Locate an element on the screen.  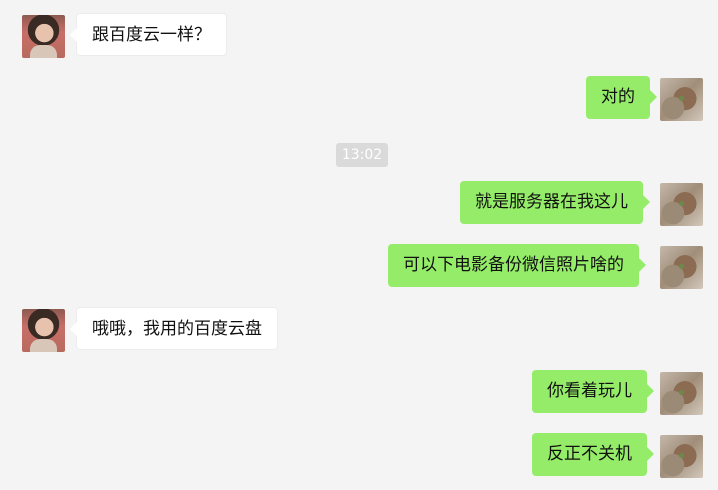
message-bubble-sent: 反正不关机 is located at coordinates (593, 454).